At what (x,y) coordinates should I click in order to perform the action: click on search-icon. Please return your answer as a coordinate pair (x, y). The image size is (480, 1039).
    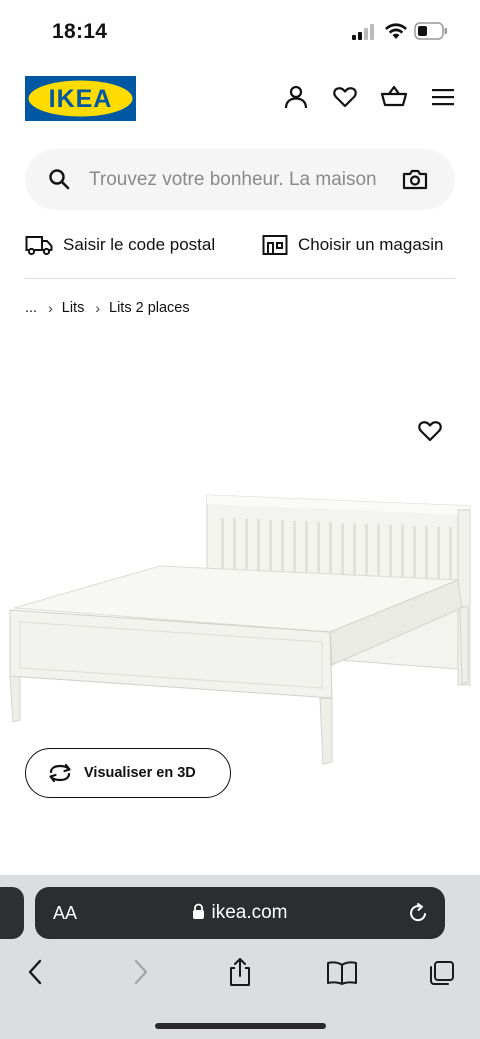
    Looking at the image, I should click on (59, 179).